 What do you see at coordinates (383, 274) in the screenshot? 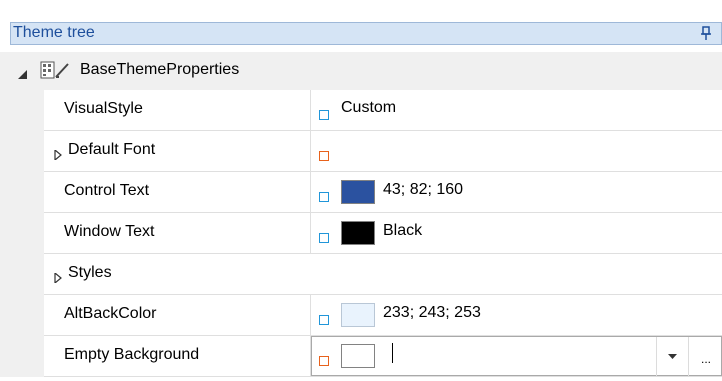
I see `property-name-cell: Styles` at bounding box center [383, 274].